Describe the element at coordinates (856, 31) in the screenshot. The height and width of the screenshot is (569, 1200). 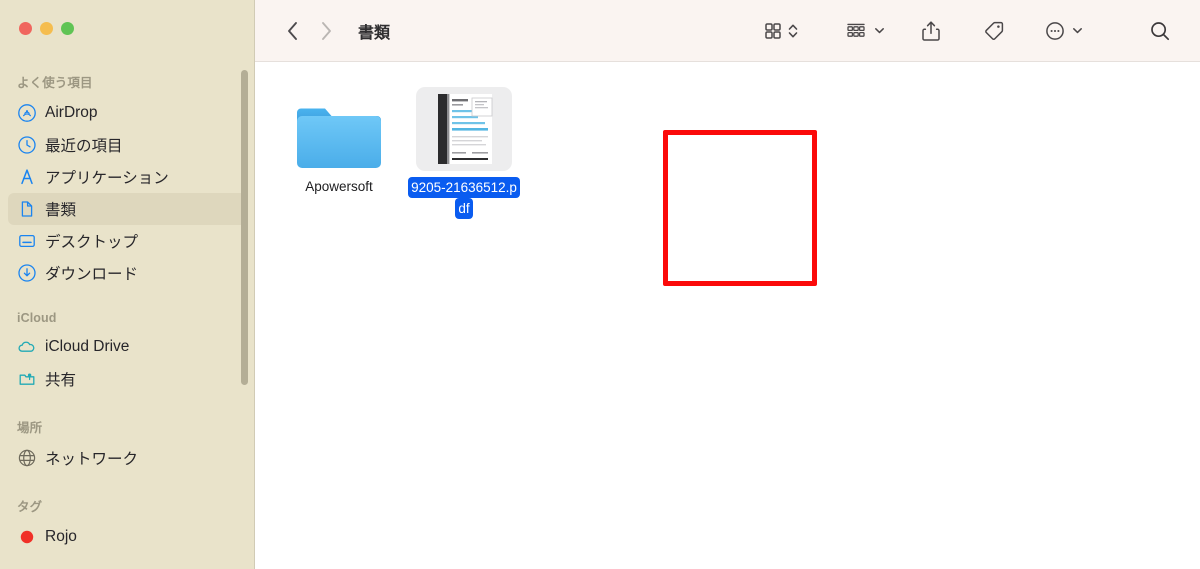
I see `group-by-button` at that location.